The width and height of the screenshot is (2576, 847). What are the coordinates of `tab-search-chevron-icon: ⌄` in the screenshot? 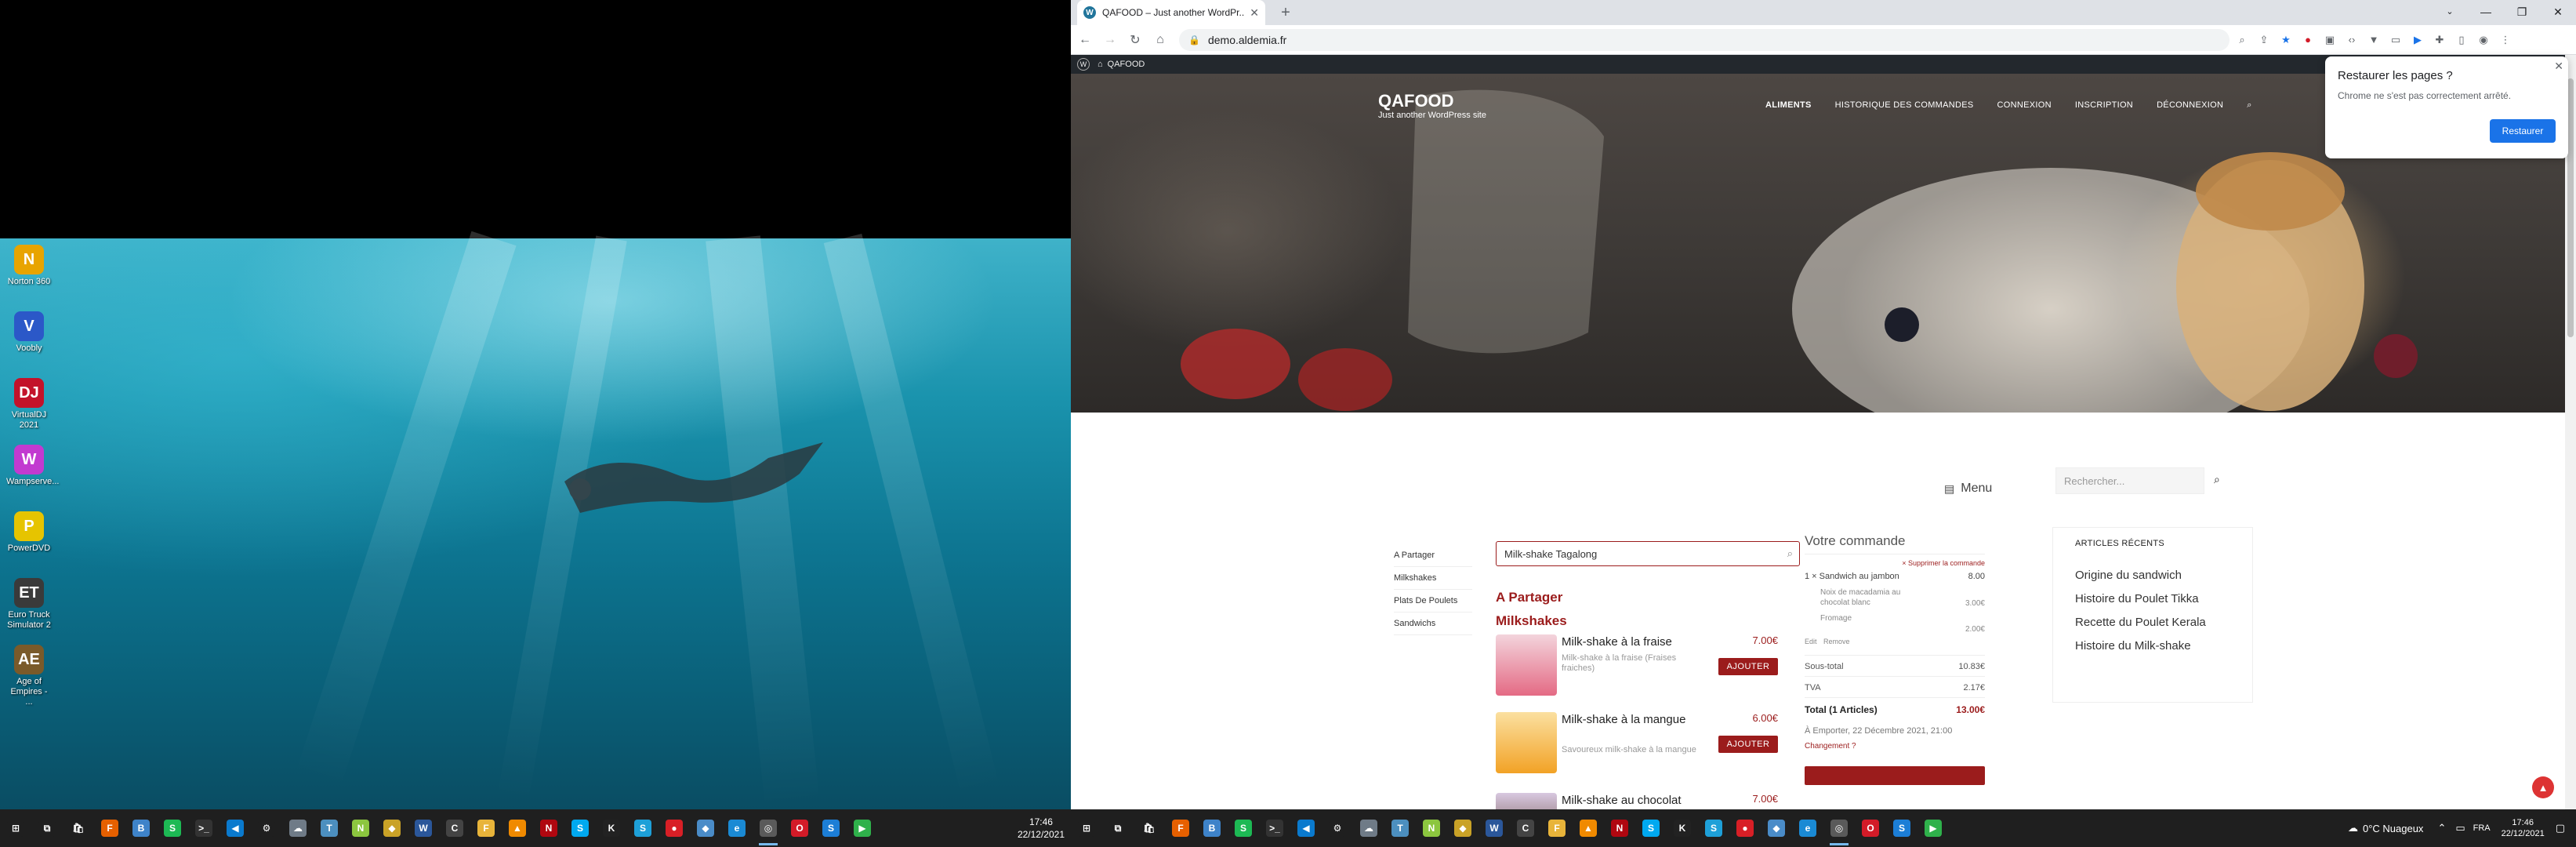 It's located at (2450, 12).